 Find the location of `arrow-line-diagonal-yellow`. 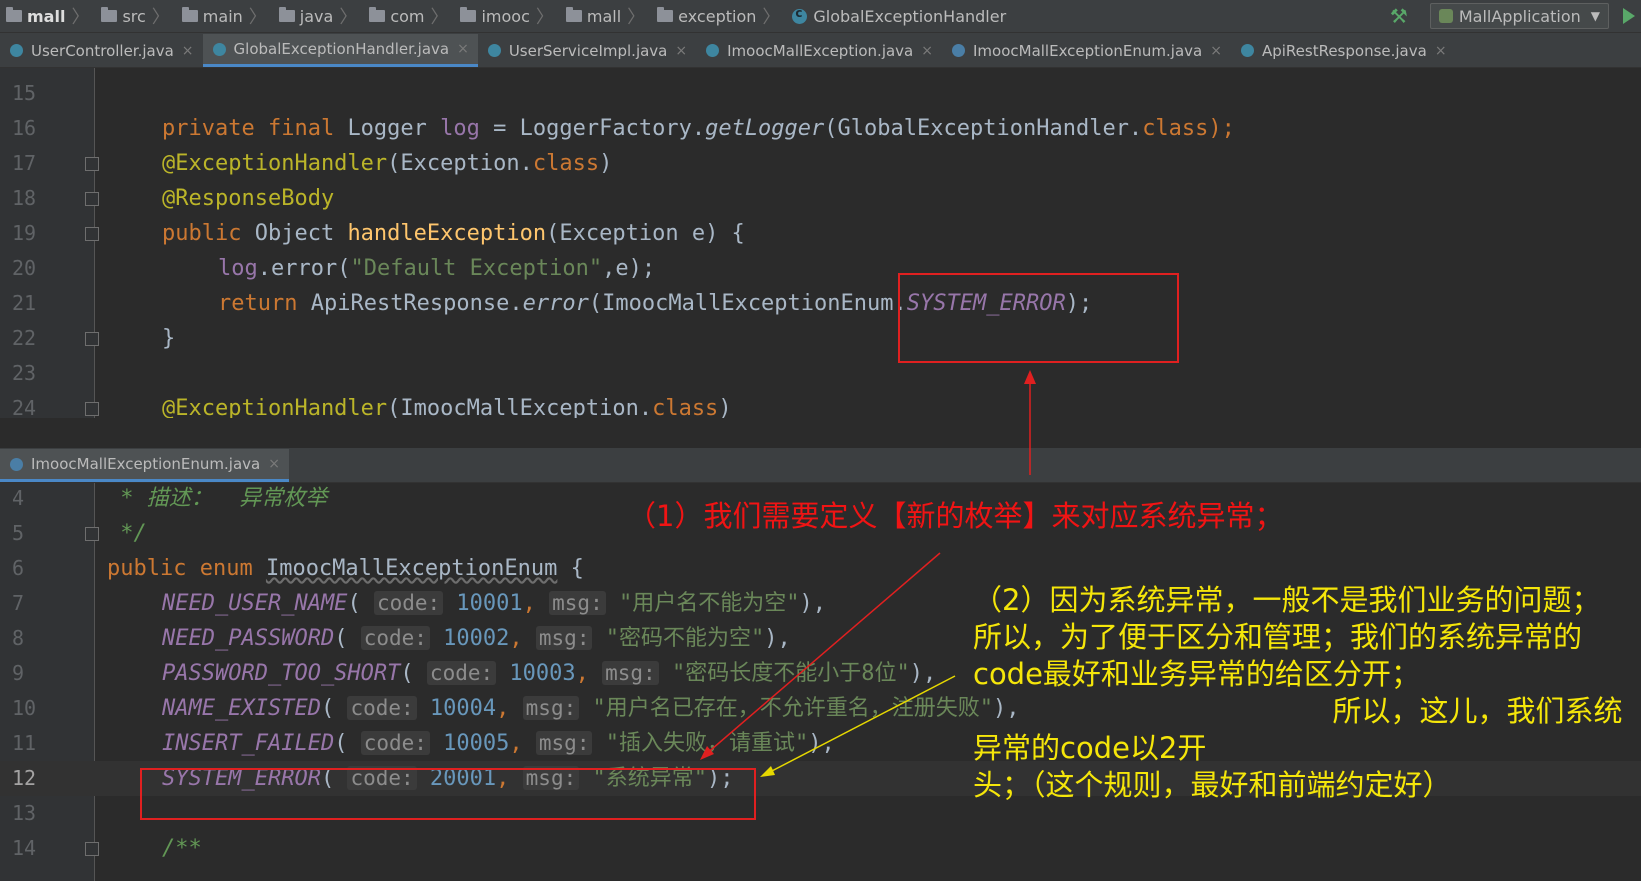

arrow-line-diagonal-yellow is located at coordinates (861, 724).